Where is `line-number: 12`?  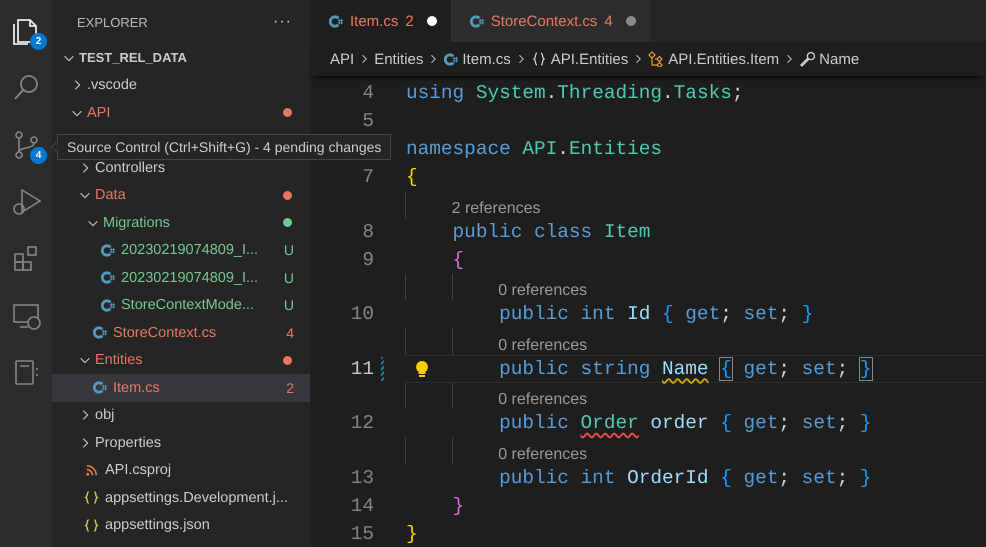 line-number: 12 is located at coordinates (362, 423).